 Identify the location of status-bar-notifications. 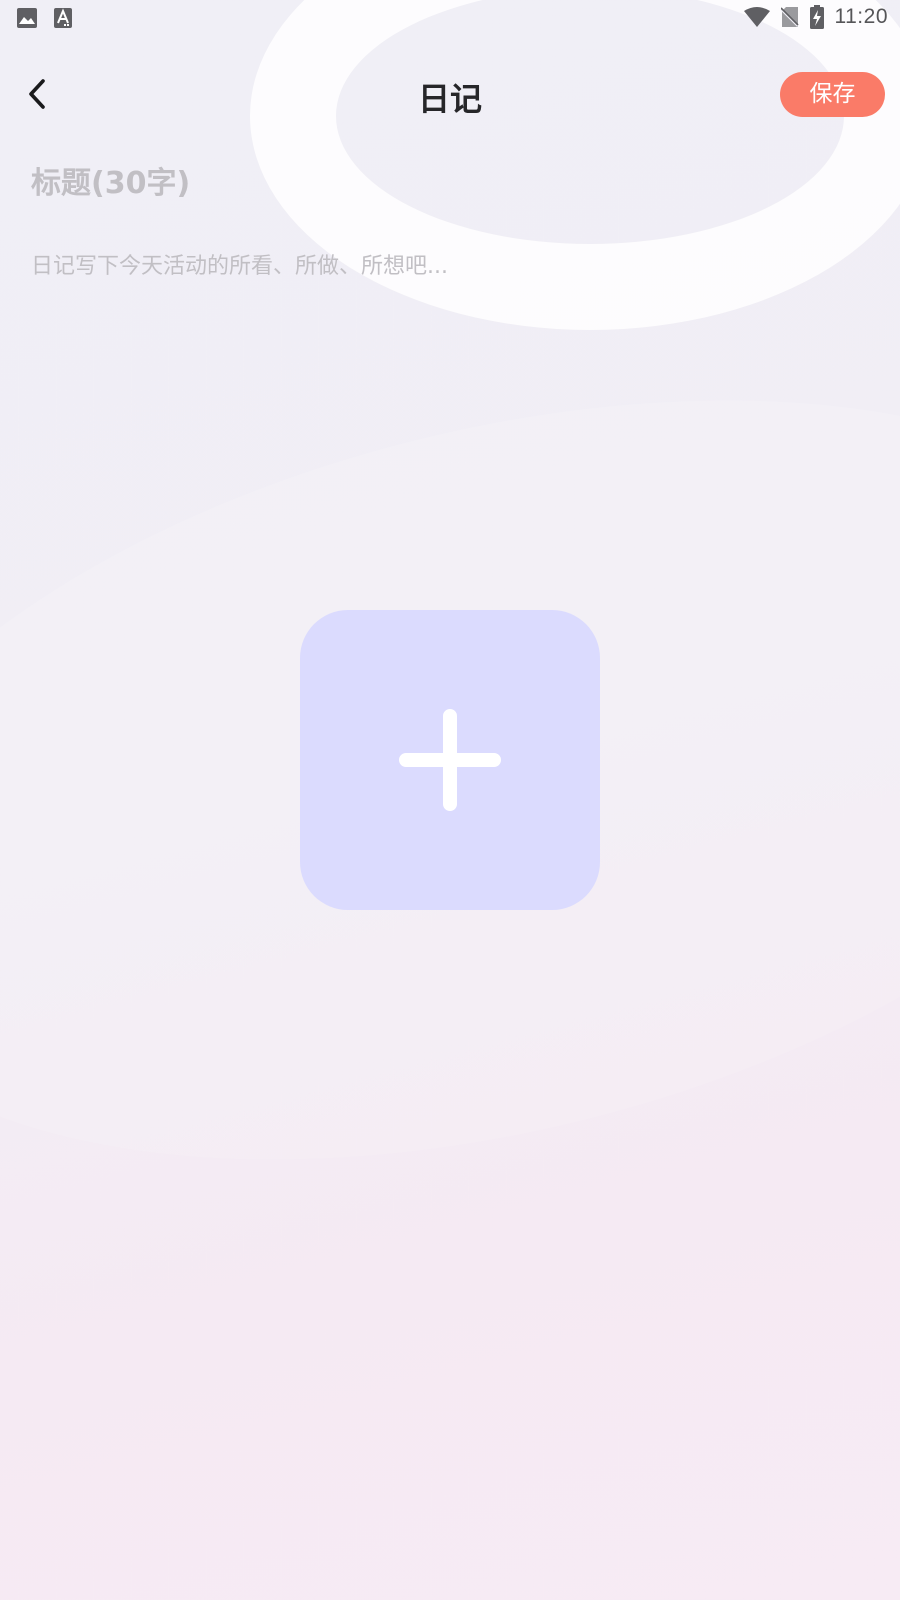
(44, 18).